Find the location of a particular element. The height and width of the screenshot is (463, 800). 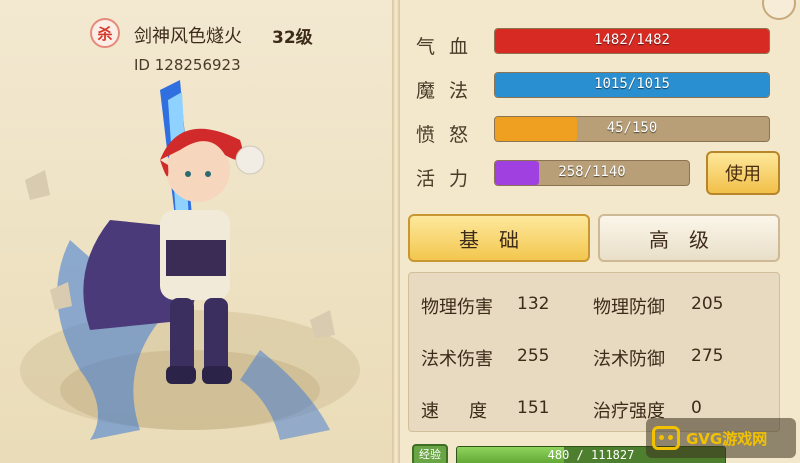

attr-value: 275 is located at coordinates (707, 356).